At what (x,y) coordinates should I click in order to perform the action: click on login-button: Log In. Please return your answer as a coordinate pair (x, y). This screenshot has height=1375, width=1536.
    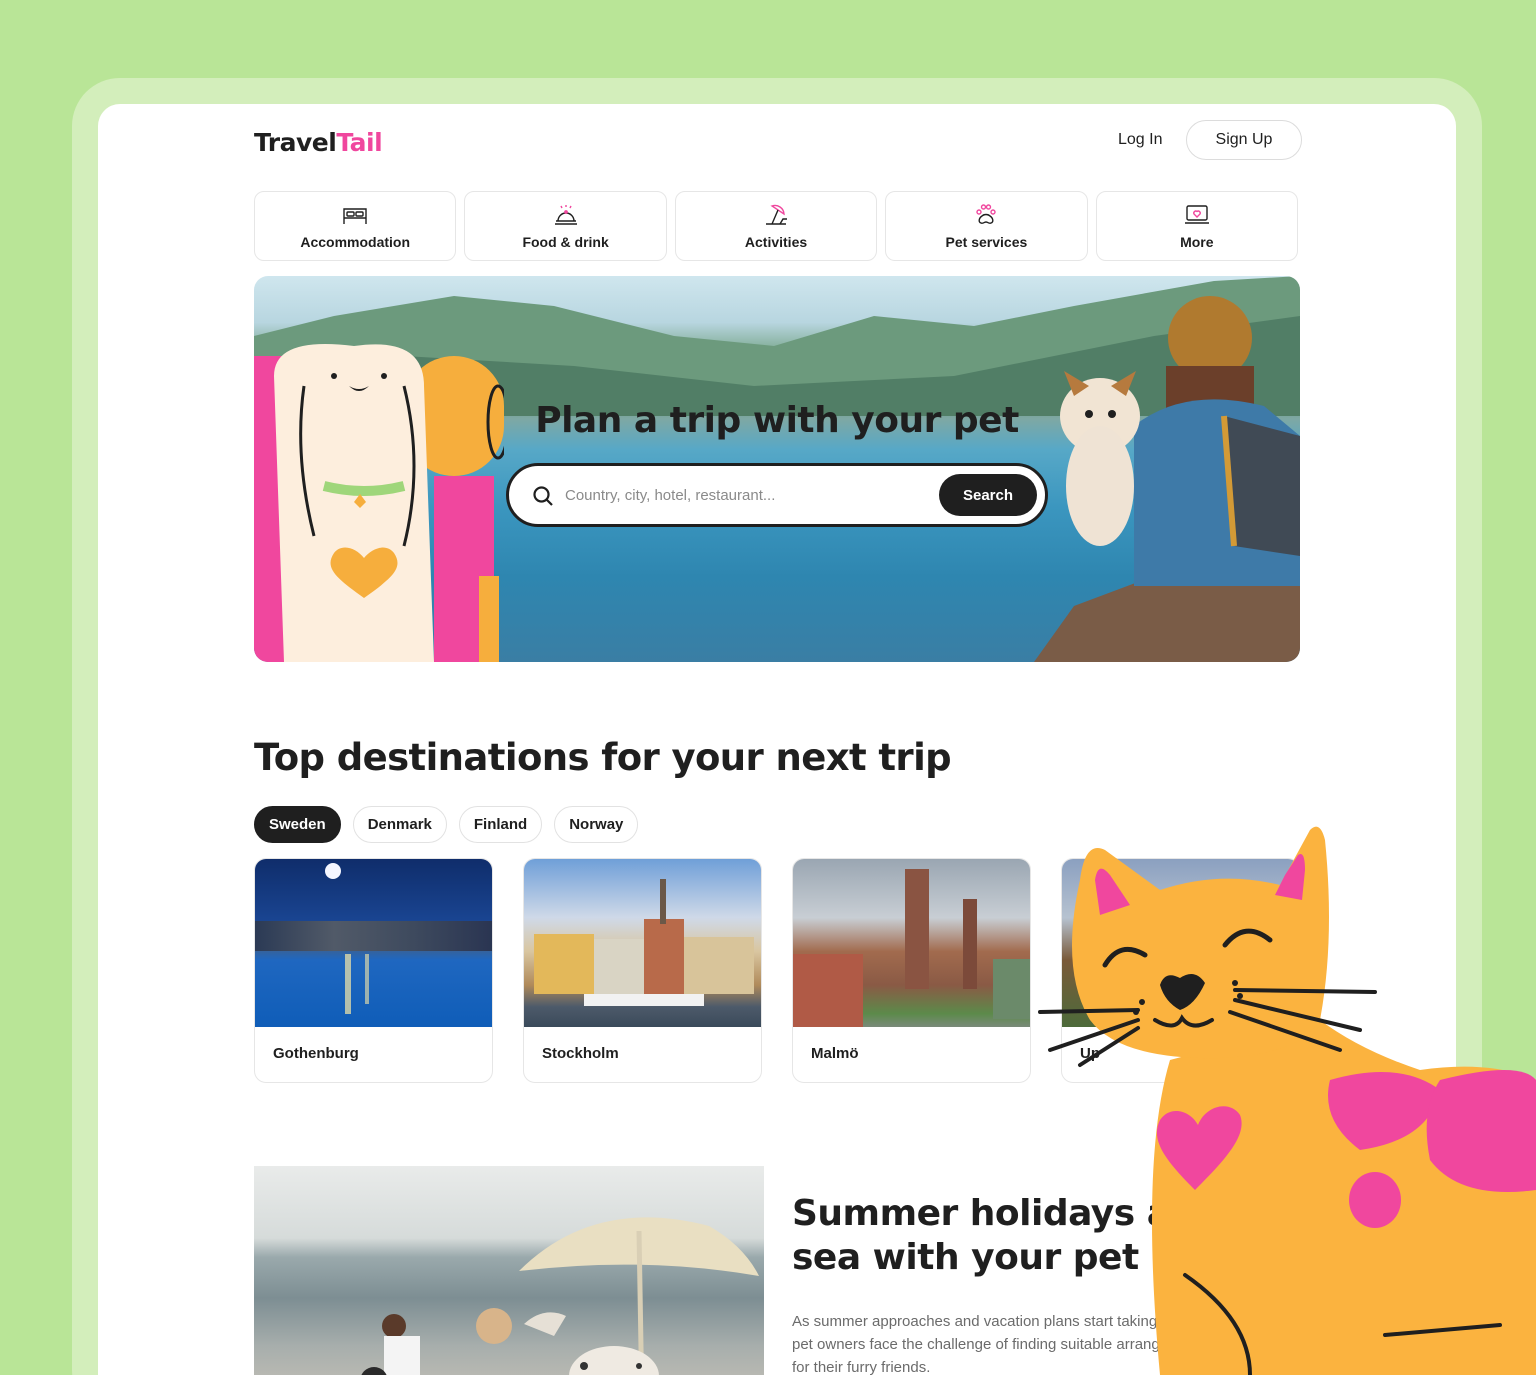
    Looking at the image, I should click on (1140, 140).